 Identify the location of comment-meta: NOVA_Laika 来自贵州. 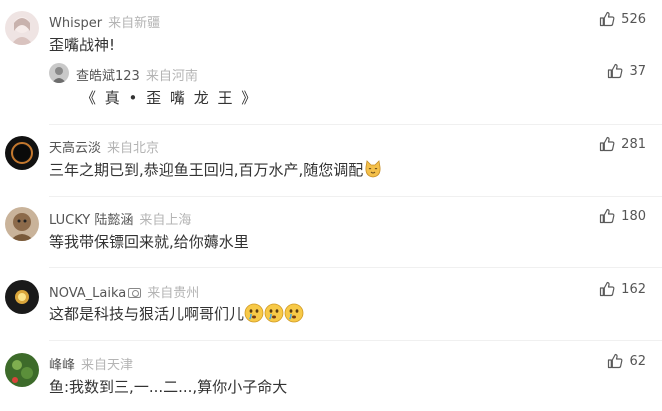
(124, 291).